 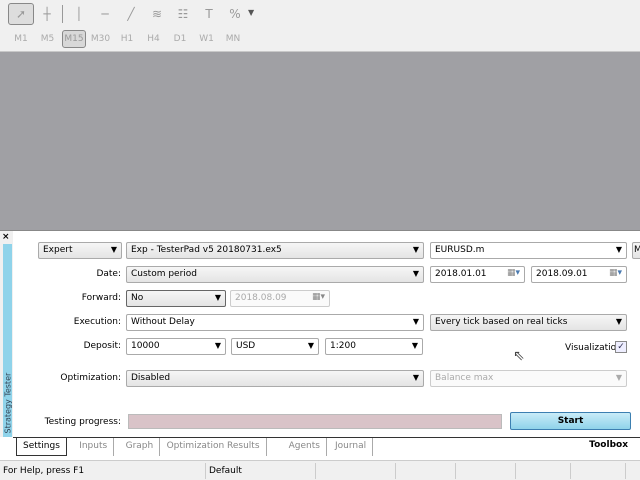 What do you see at coordinates (275, 322) in the screenshot?
I see `execution-select: Without Delay ▼` at bounding box center [275, 322].